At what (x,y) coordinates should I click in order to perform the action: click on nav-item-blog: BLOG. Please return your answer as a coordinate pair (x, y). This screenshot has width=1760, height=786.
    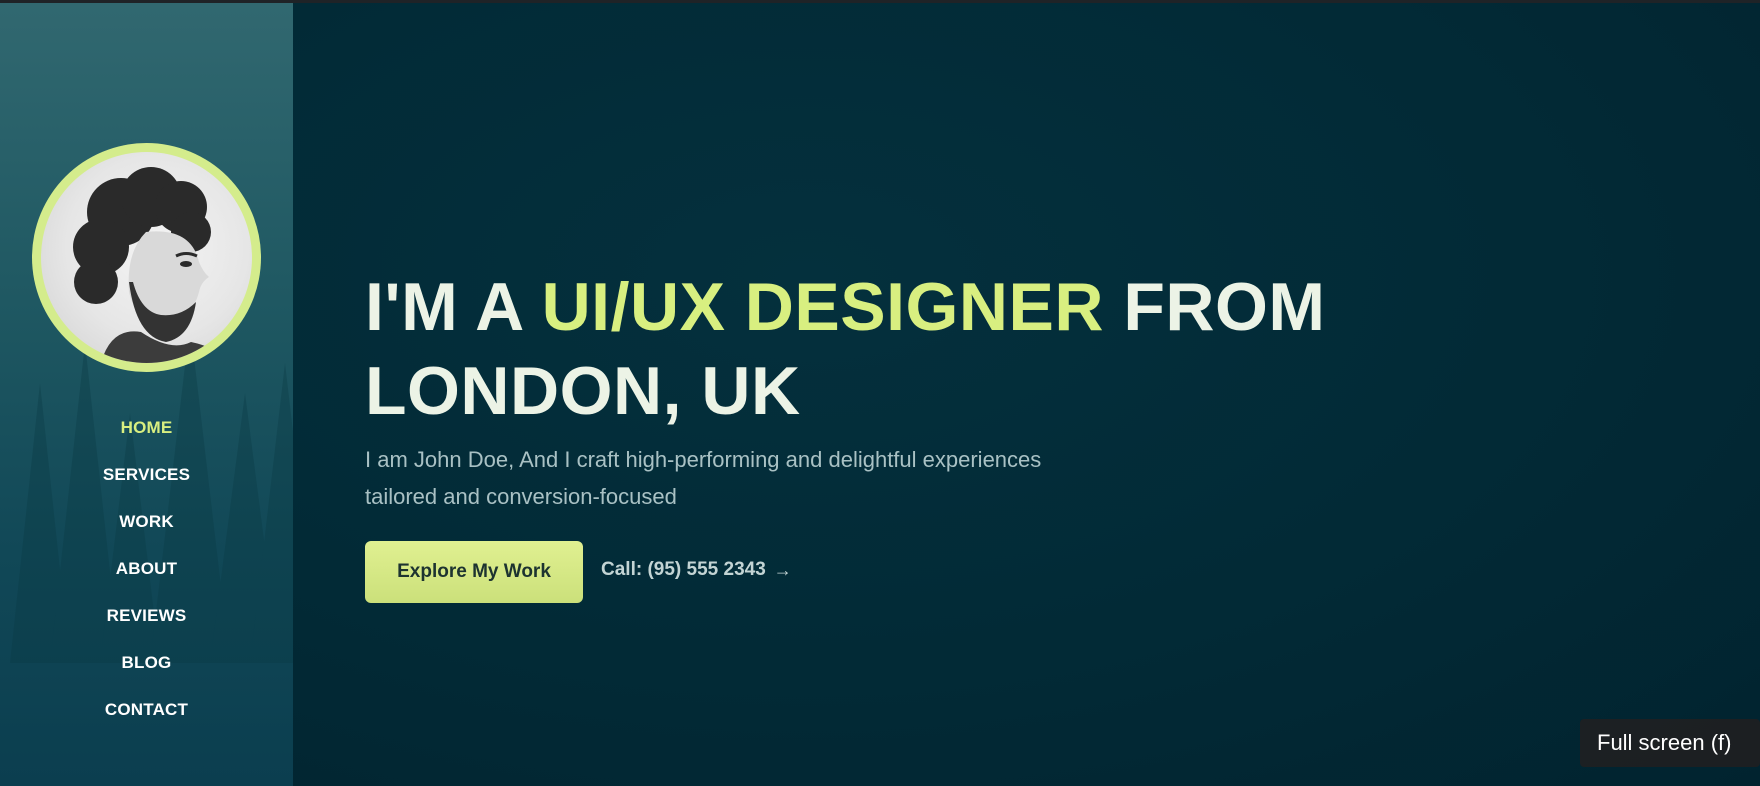
    Looking at the image, I should click on (146, 662).